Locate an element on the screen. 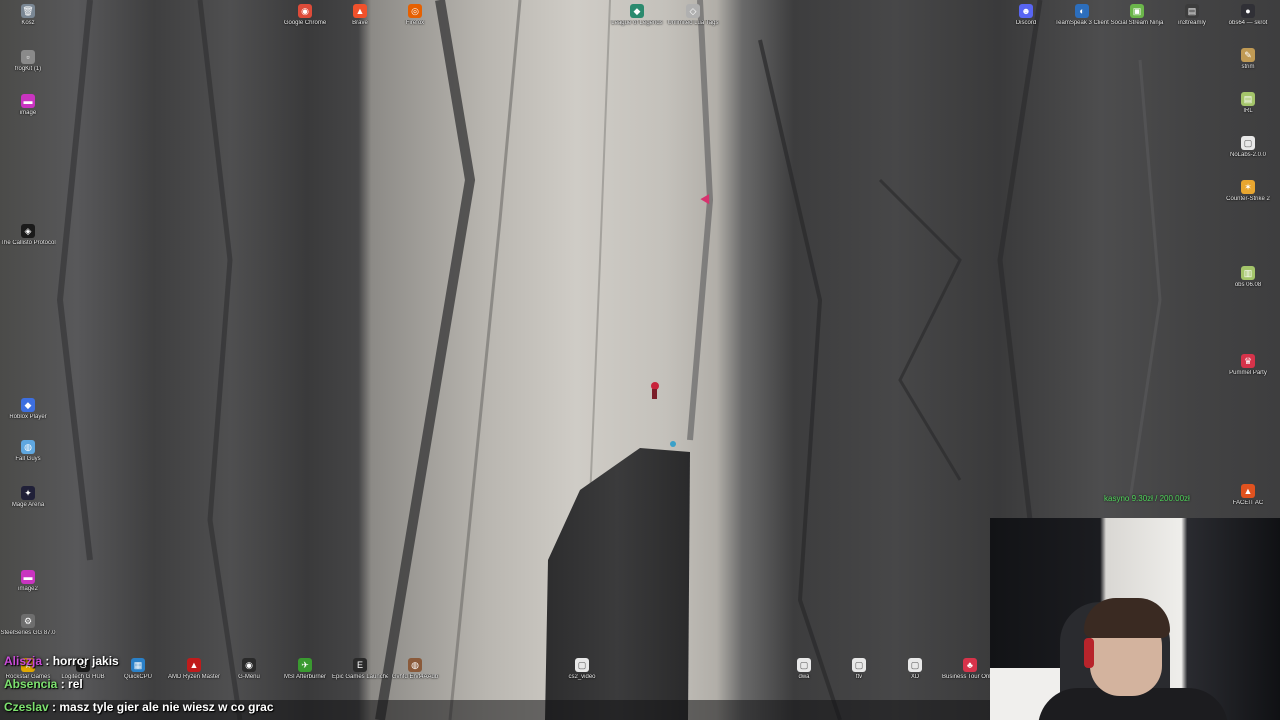 The image size is (1280, 720). portrait-icon: ◍ is located at coordinates (415, 665).